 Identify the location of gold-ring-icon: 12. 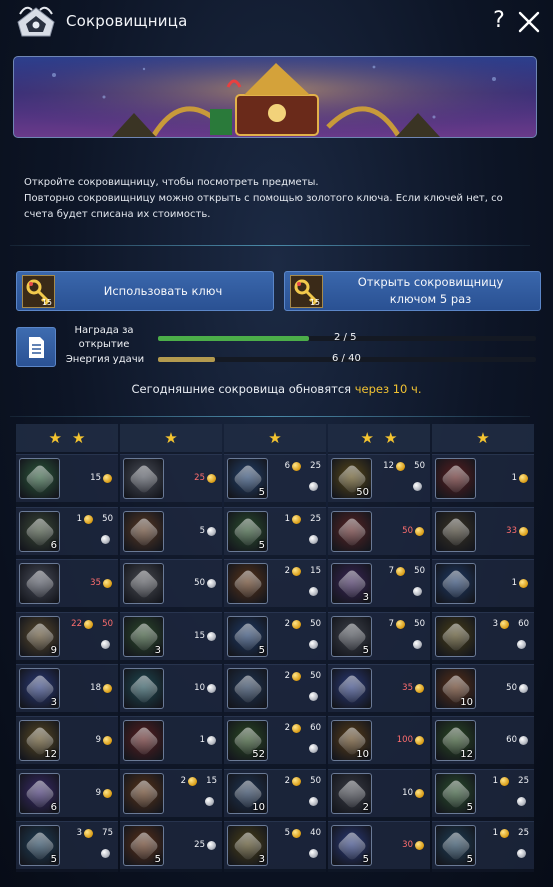
(39, 740).